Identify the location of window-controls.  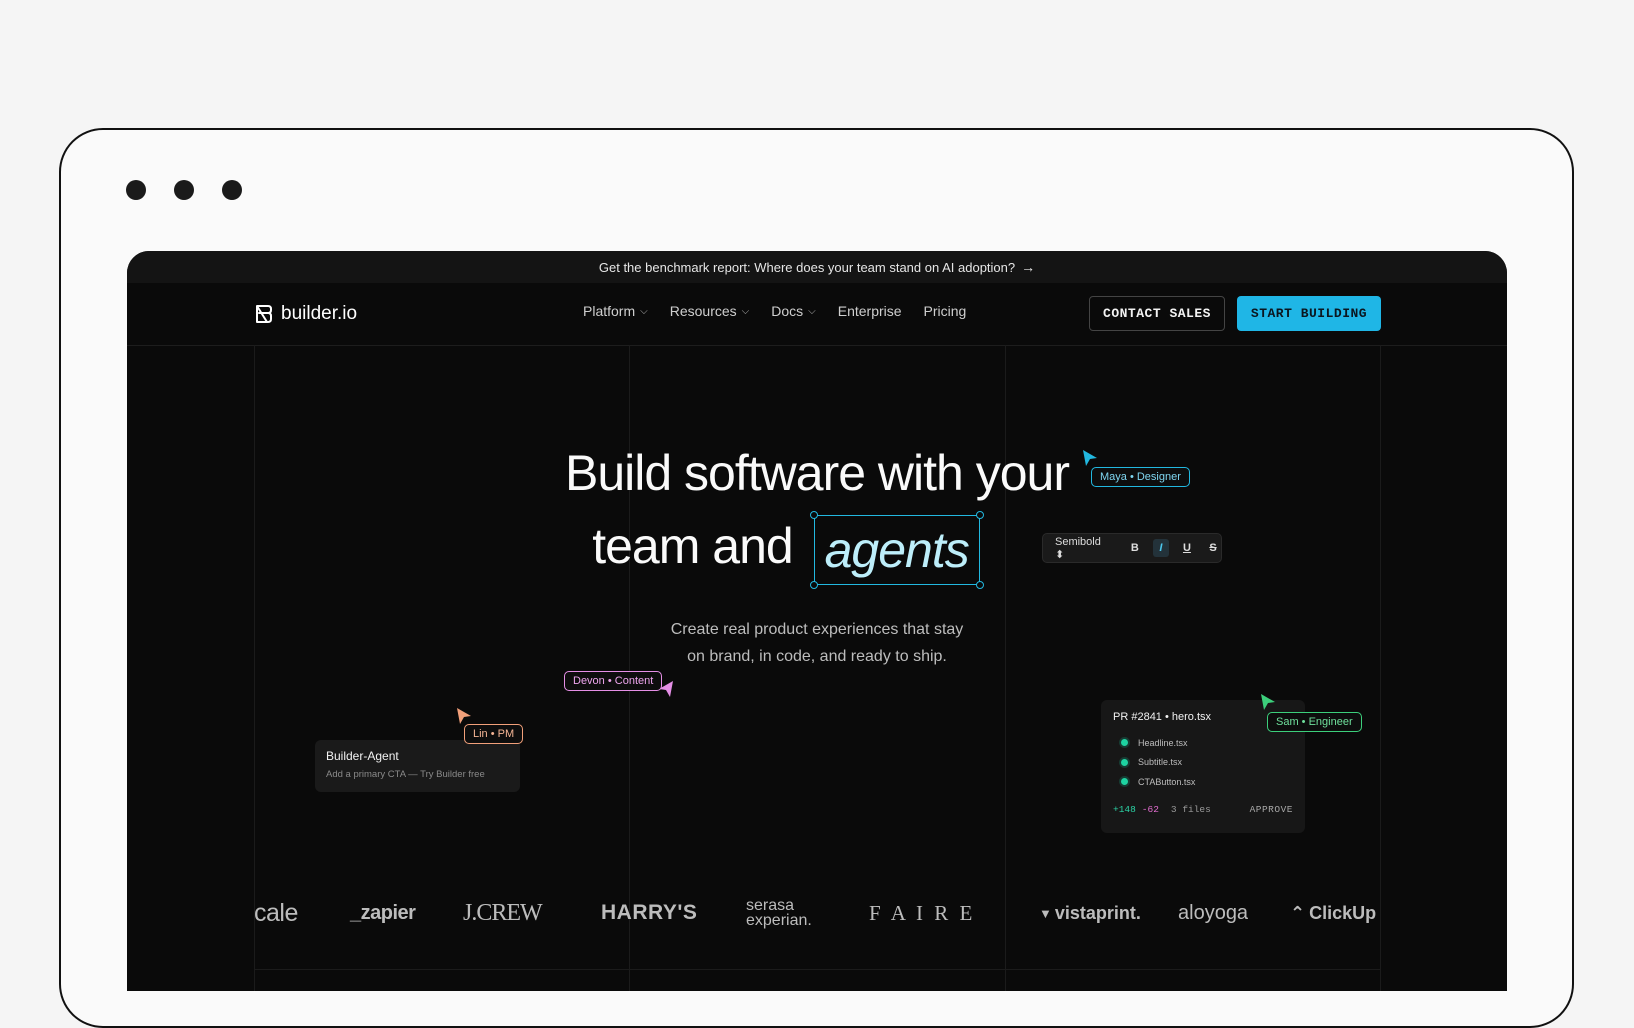
(184, 190).